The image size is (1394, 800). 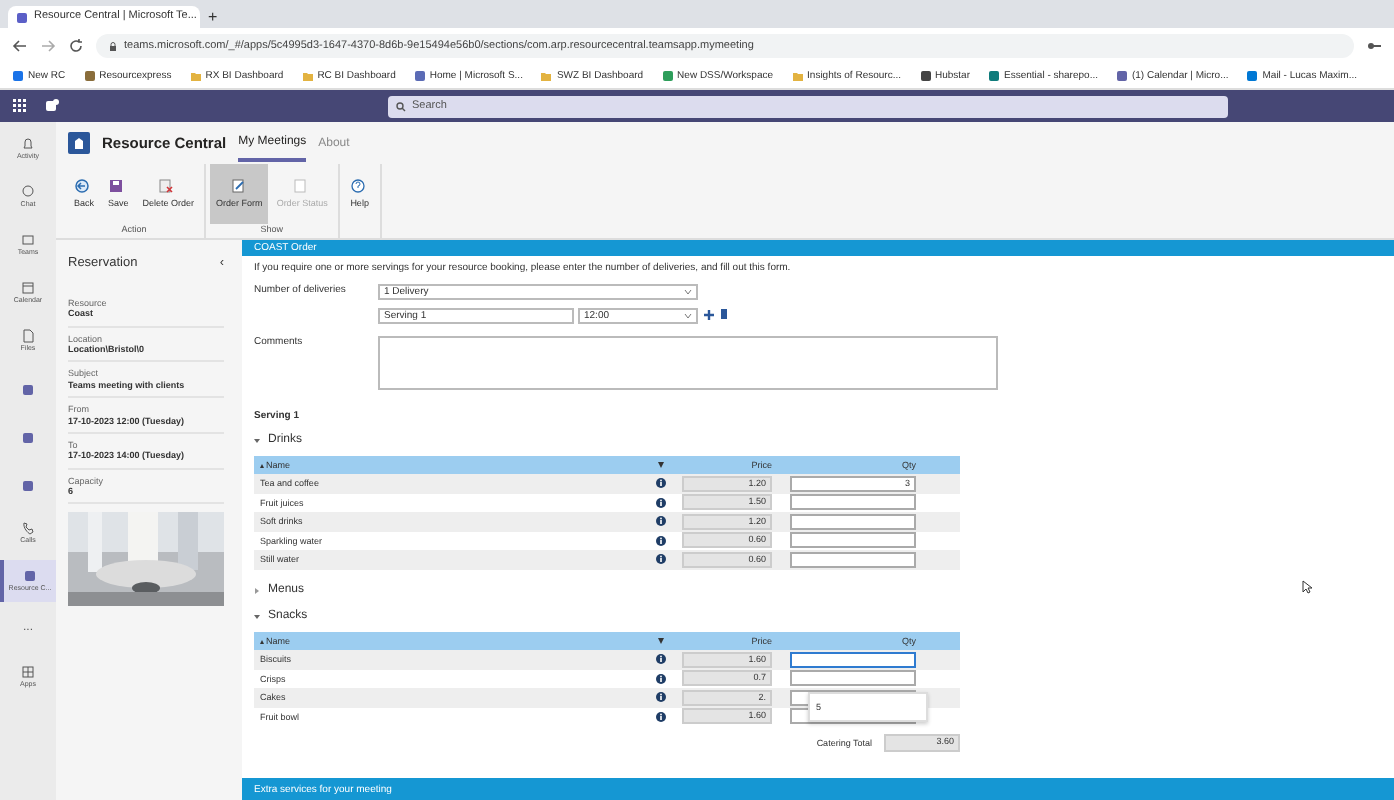 I want to click on app-launcher-icon, so click(x=20, y=106).